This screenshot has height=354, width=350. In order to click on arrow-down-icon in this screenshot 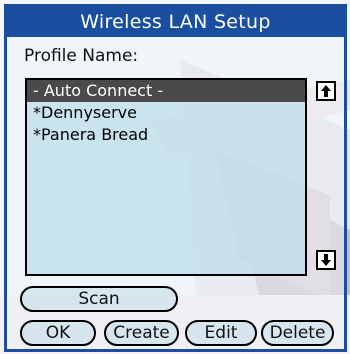, I will do `click(326, 260)`.